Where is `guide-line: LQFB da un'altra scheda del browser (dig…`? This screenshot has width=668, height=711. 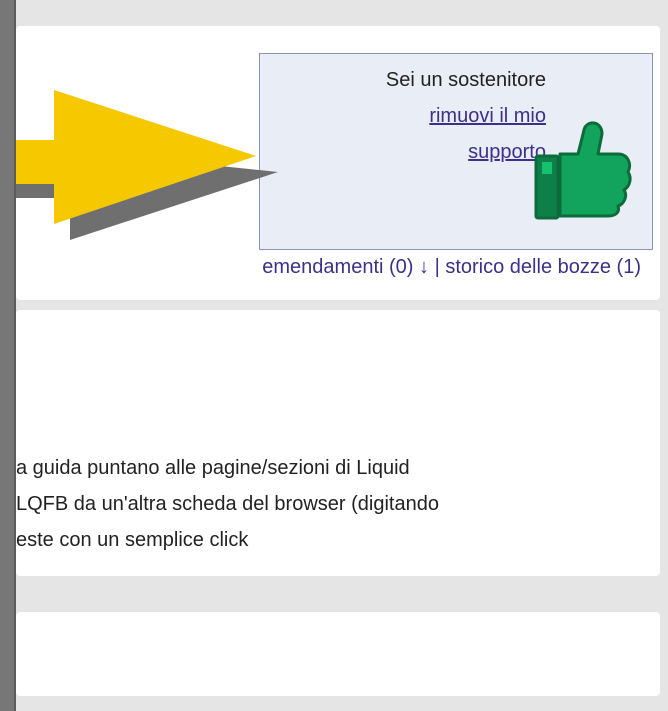
guide-line: LQFB da un'altra scheda del browser (dig… is located at coordinates (227, 504).